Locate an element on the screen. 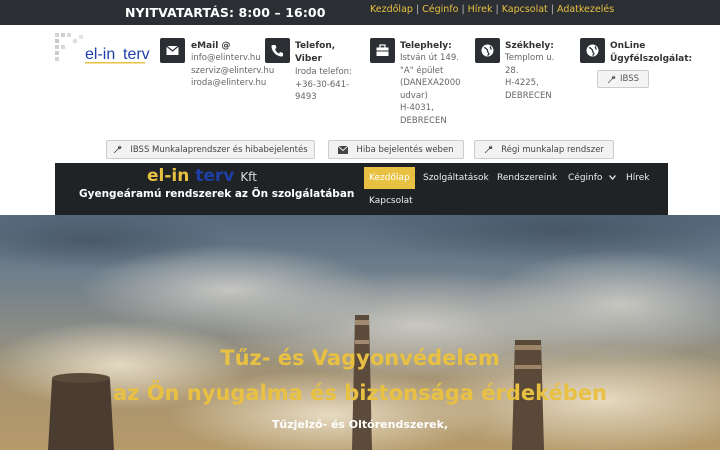 This screenshot has height=450, width=720. online-icon-box is located at coordinates (592, 50).